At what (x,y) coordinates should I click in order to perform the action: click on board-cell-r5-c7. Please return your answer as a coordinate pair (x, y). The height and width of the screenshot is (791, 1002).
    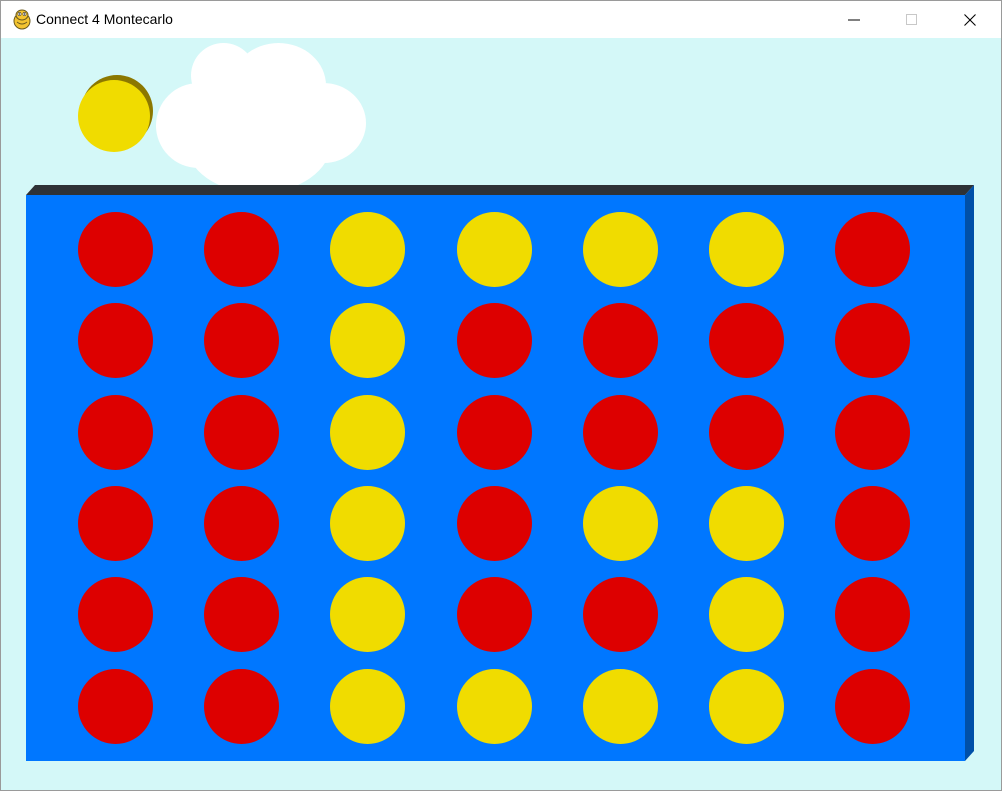
    Looking at the image, I should click on (872, 614).